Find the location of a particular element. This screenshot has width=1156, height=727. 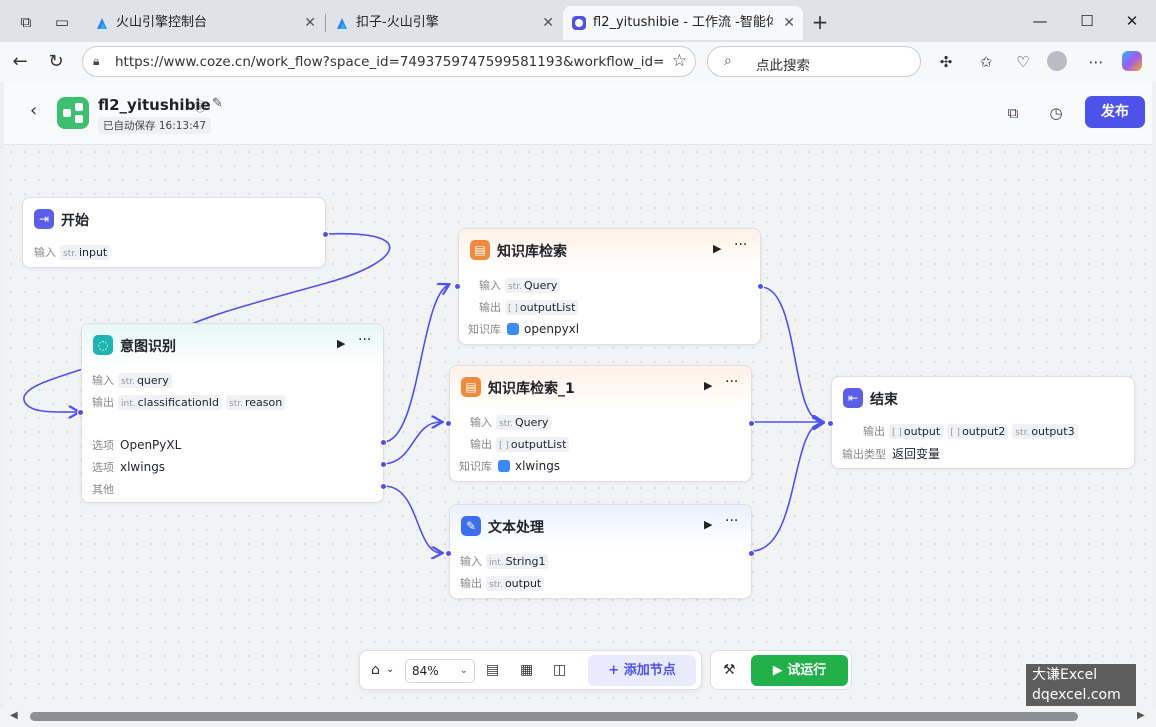

node-header: ◌ 意图识别 ▶ ··· is located at coordinates (232, 346).